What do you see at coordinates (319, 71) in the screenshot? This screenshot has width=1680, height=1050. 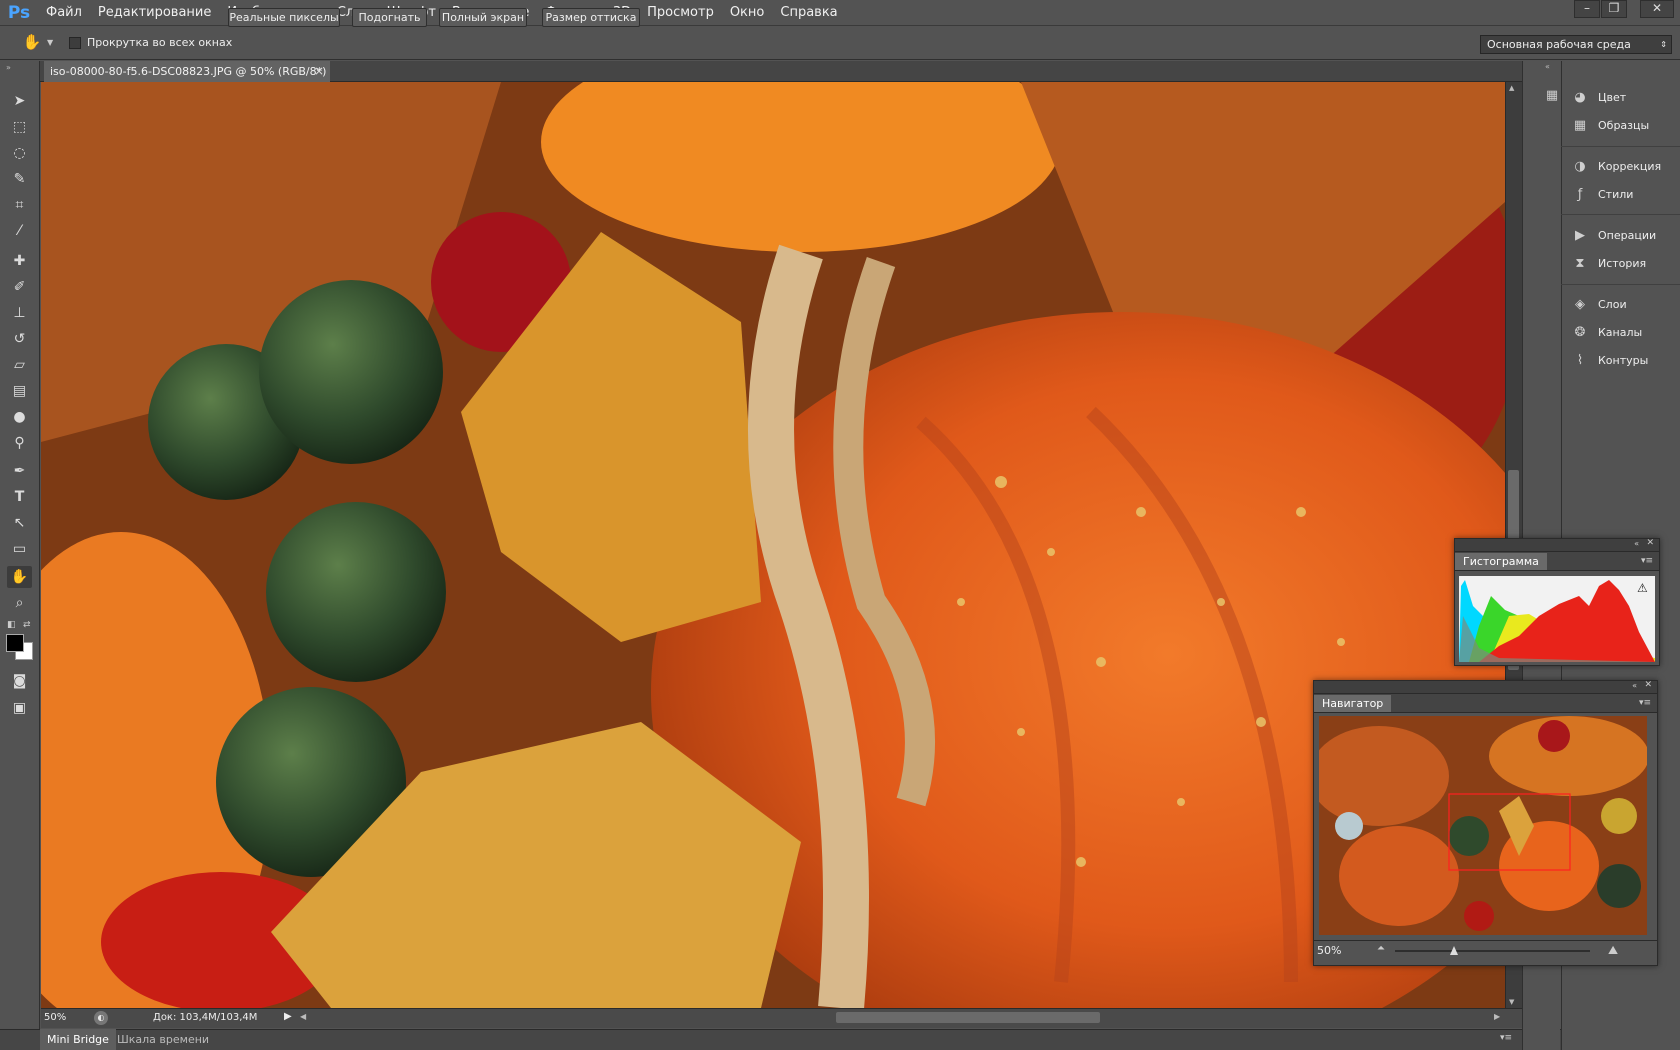 I see `close-tab-icon: ×` at bounding box center [319, 71].